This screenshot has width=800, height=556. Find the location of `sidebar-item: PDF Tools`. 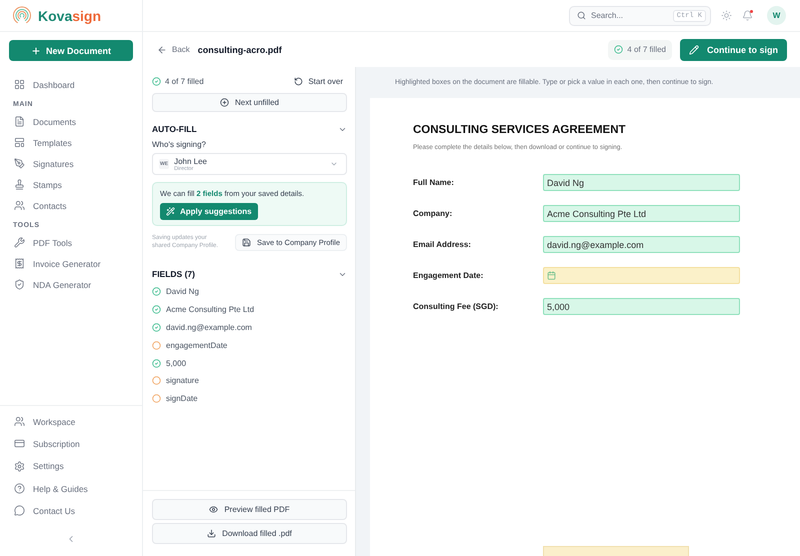

sidebar-item: PDF Tools is located at coordinates (71, 242).